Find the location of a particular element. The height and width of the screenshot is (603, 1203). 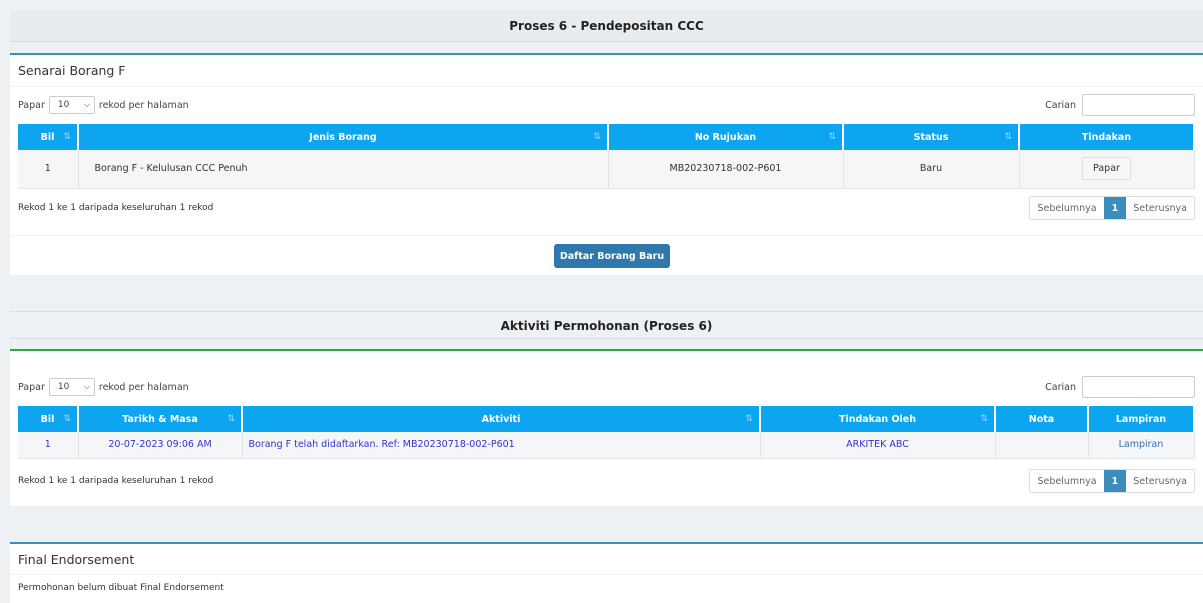

cell-nota is located at coordinates (1042, 445).